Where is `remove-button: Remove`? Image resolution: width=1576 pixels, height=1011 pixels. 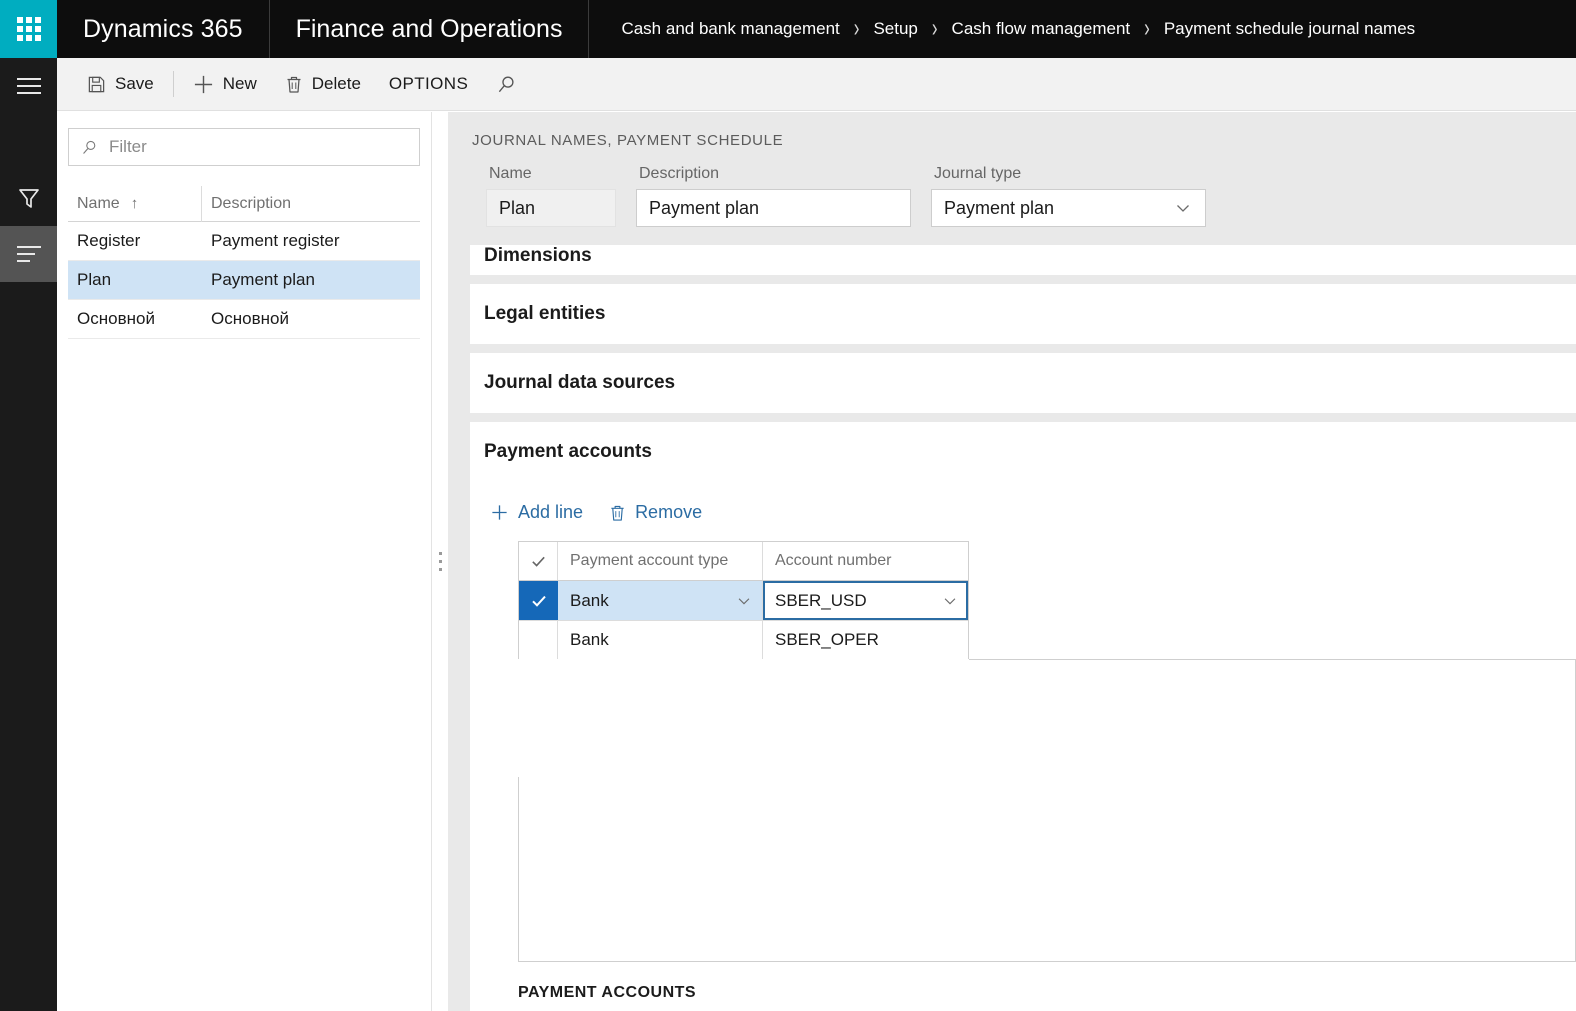 remove-button: Remove is located at coordinates (655, 512).